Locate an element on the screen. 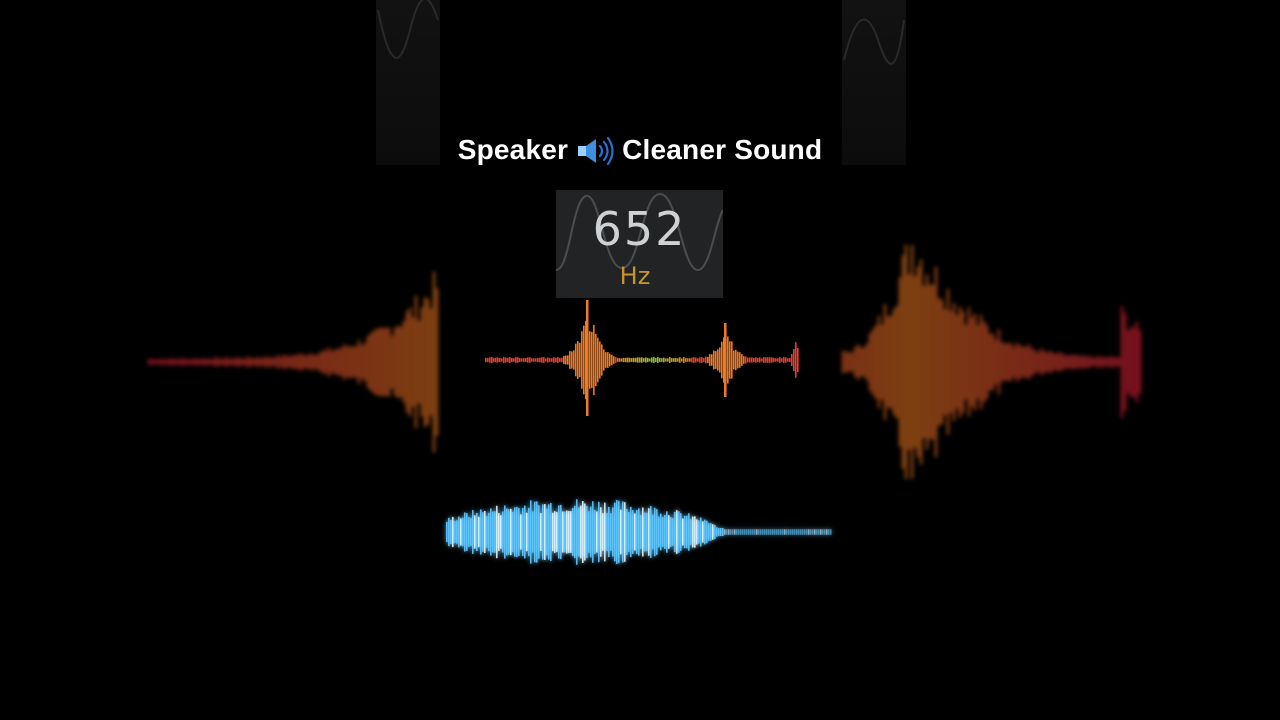 The height and width of the screenshot is (720, 1280). blue-wave-group is located at coordinates (639, 532).